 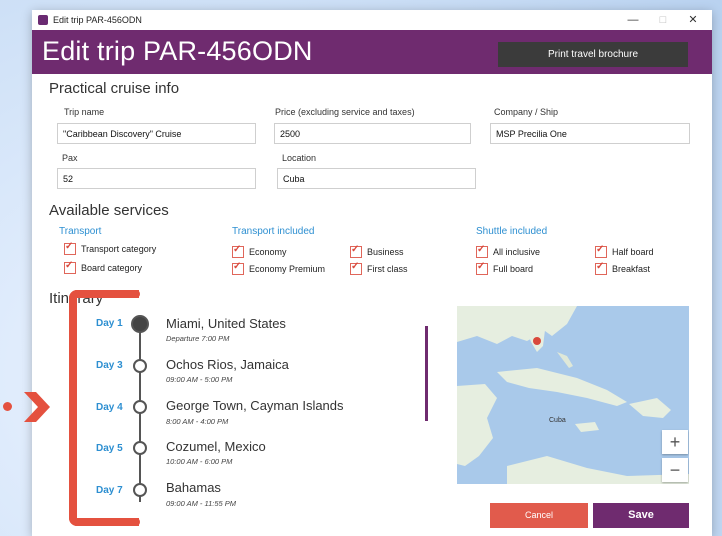 What do you see at coordinates (97, 20) in the screenshot?
I see `window-title: Edit trip PAR-456ODN` at bounding box center [97, 20].